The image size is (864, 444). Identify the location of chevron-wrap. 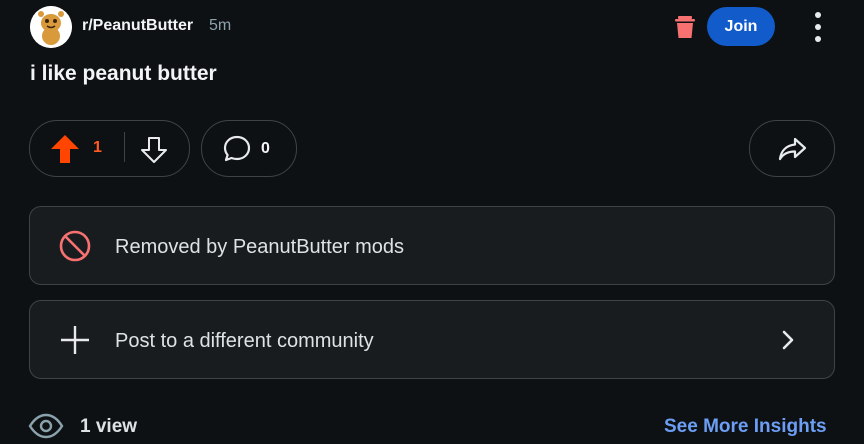
(788, 340).